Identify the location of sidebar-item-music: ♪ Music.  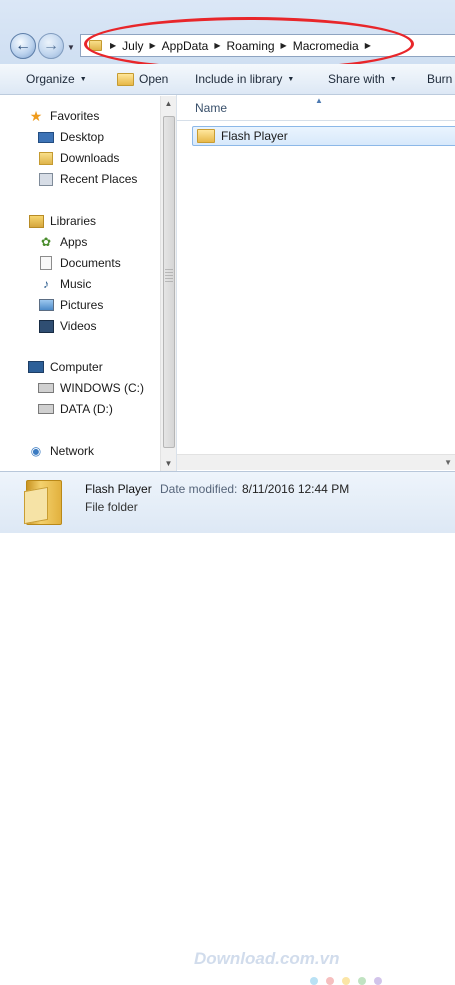
(45, 284).